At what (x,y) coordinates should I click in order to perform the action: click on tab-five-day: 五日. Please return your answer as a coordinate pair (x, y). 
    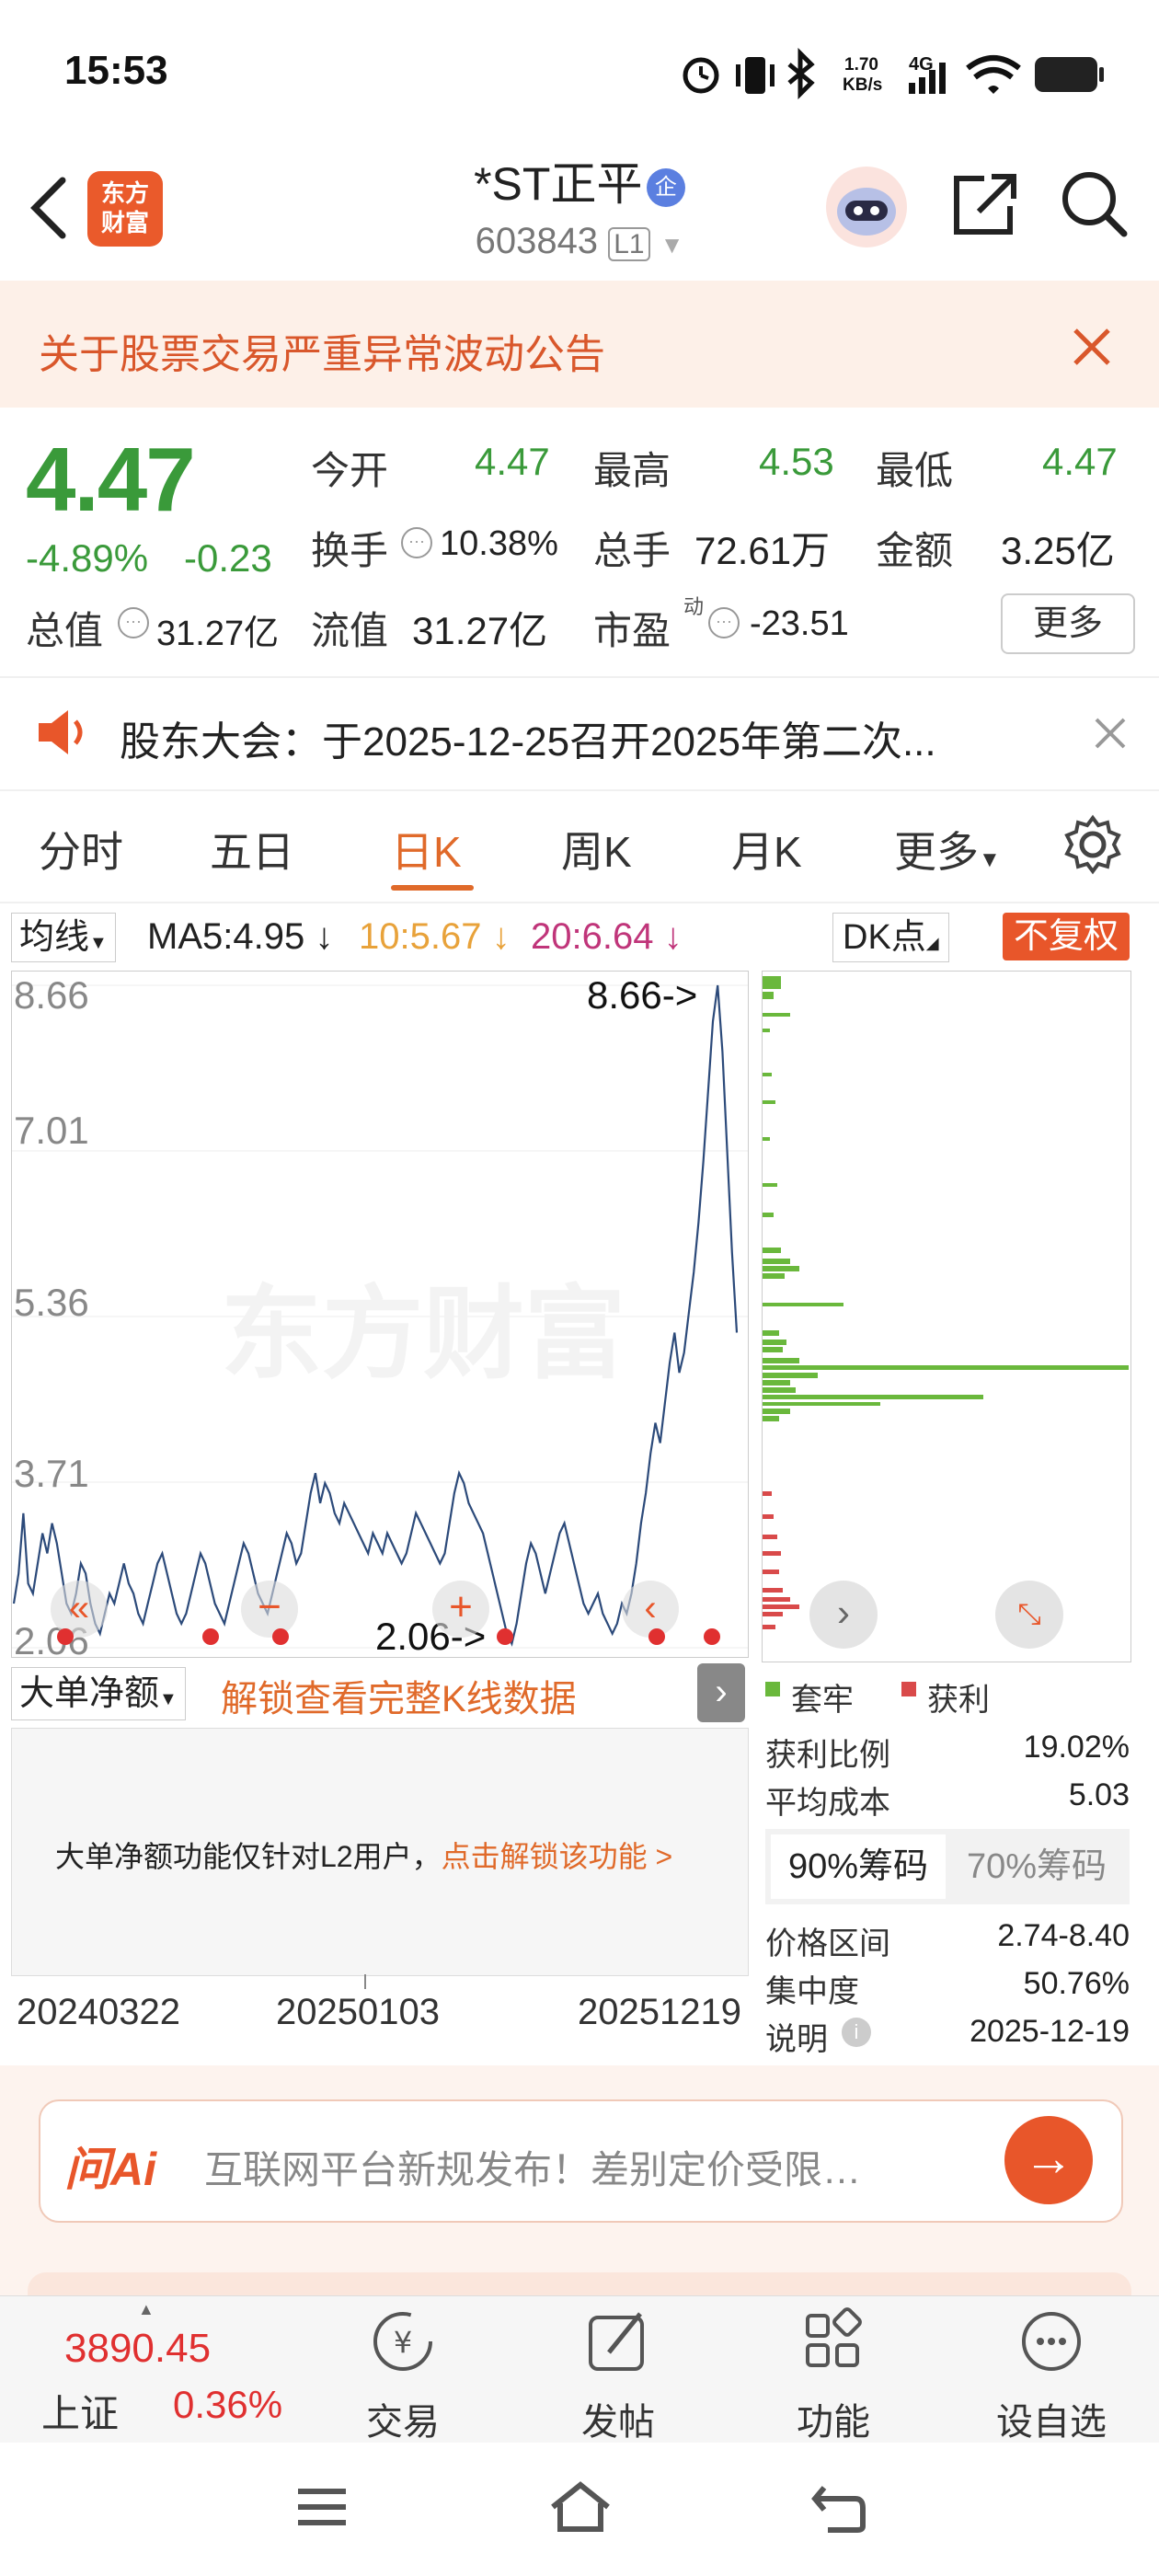
    Looking at the image, I should click on (252, 849).